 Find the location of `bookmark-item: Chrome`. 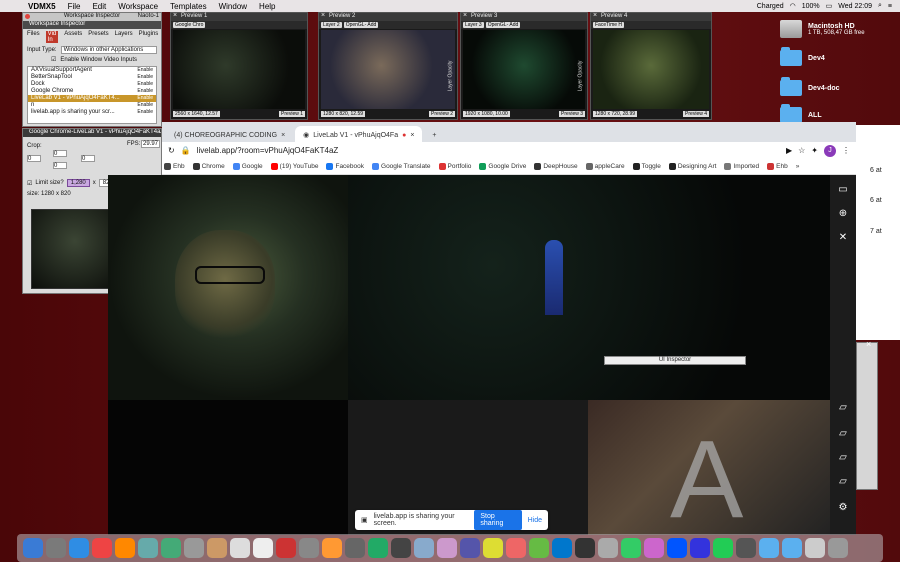

bookmark-item: Chrome is located at coordinates (208, 166).